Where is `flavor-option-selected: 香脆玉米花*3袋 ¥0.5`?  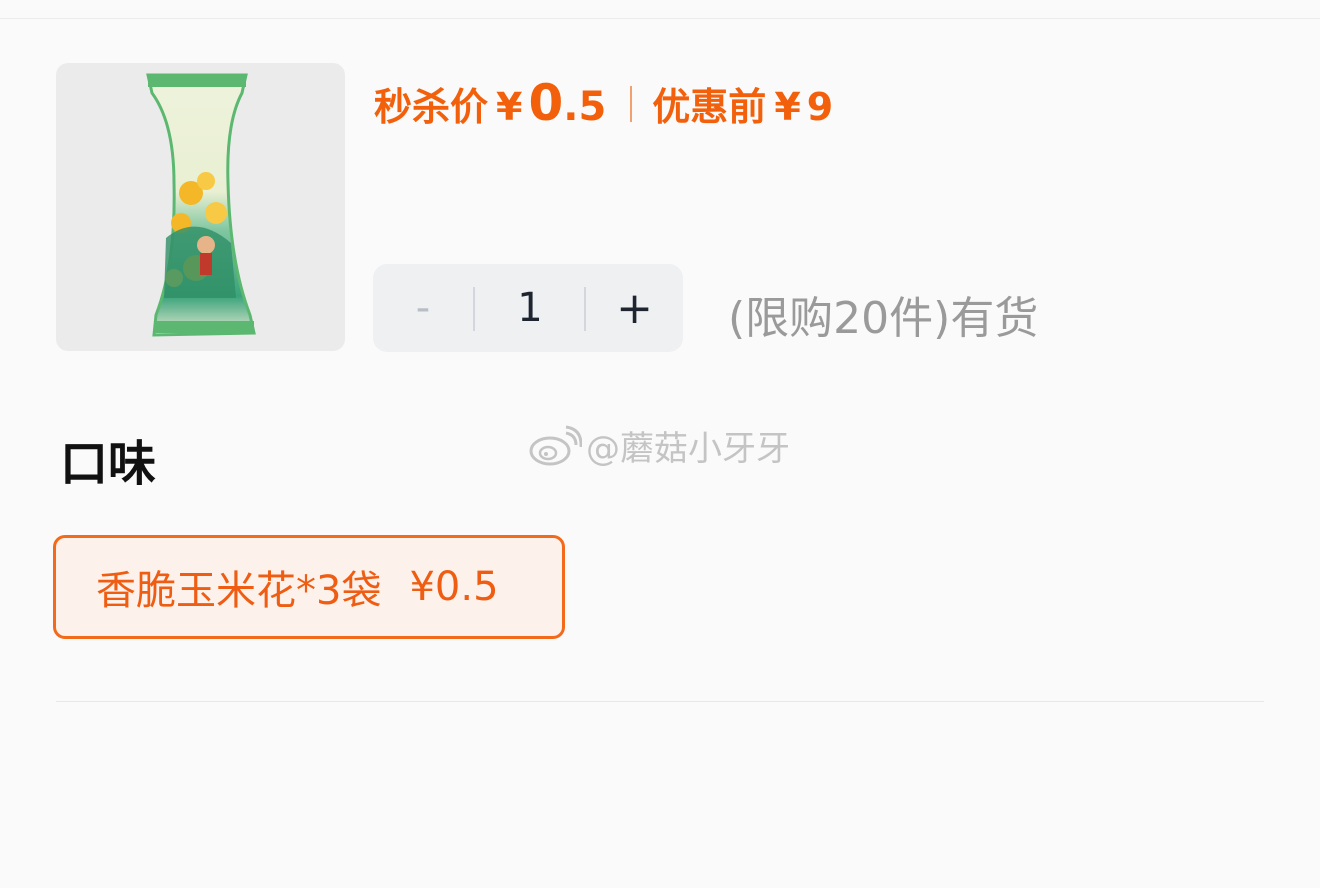 flavor-option-selected: 香脆玉米花*3袋 ¥0.5 is located at coordinates (309, 587).